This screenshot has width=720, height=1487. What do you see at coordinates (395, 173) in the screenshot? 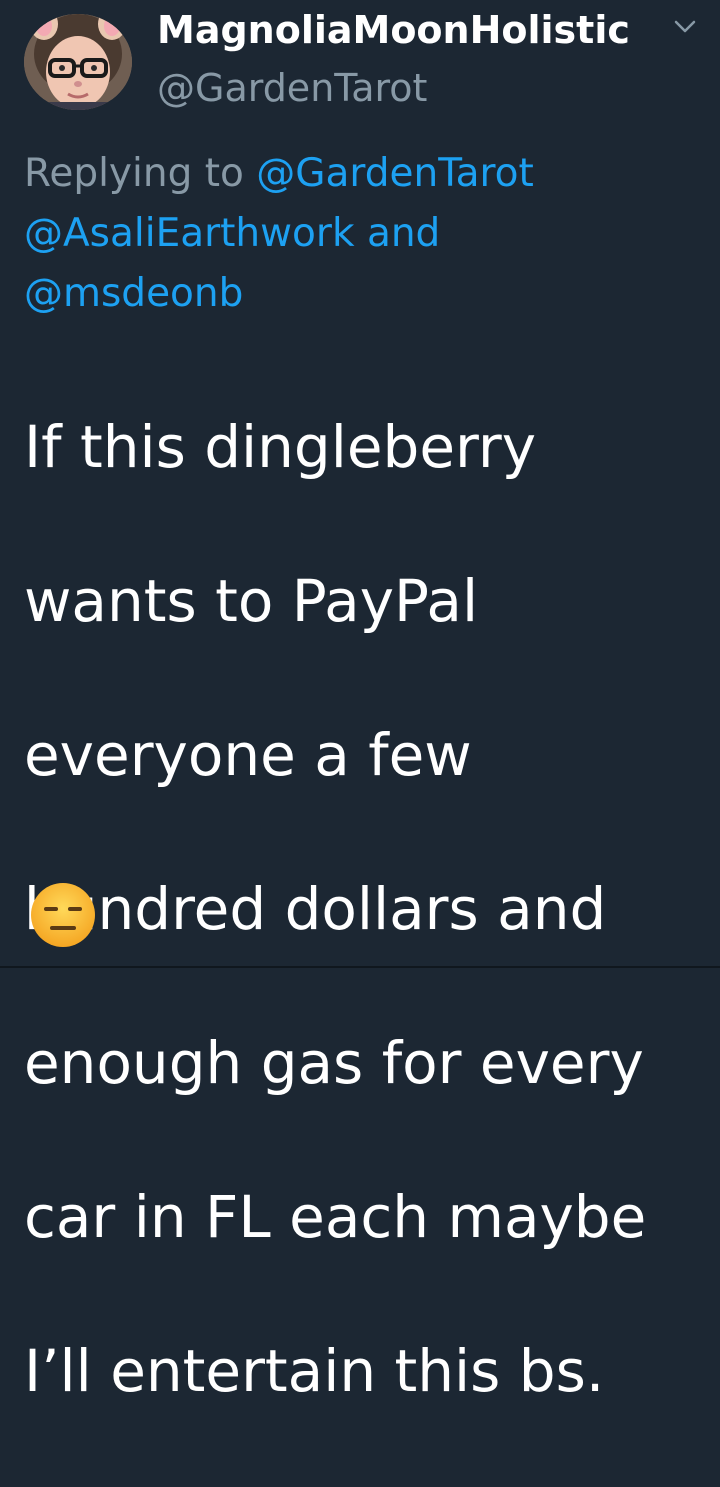
I see `mention-link: @GardenTarot` at bounding box center [395, 173].